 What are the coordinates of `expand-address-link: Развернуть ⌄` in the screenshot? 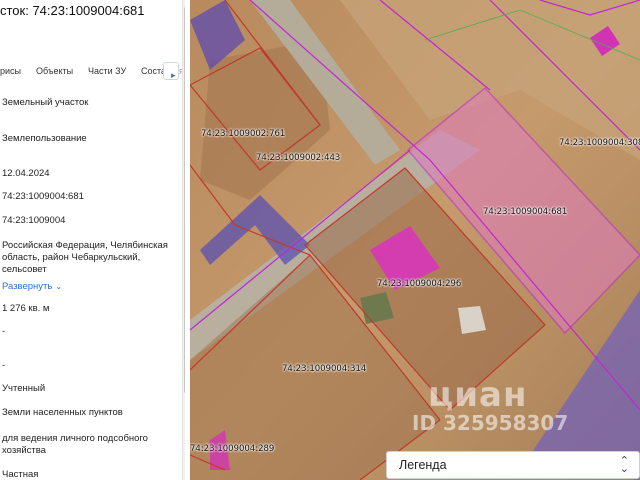 It's located at (32, 286).